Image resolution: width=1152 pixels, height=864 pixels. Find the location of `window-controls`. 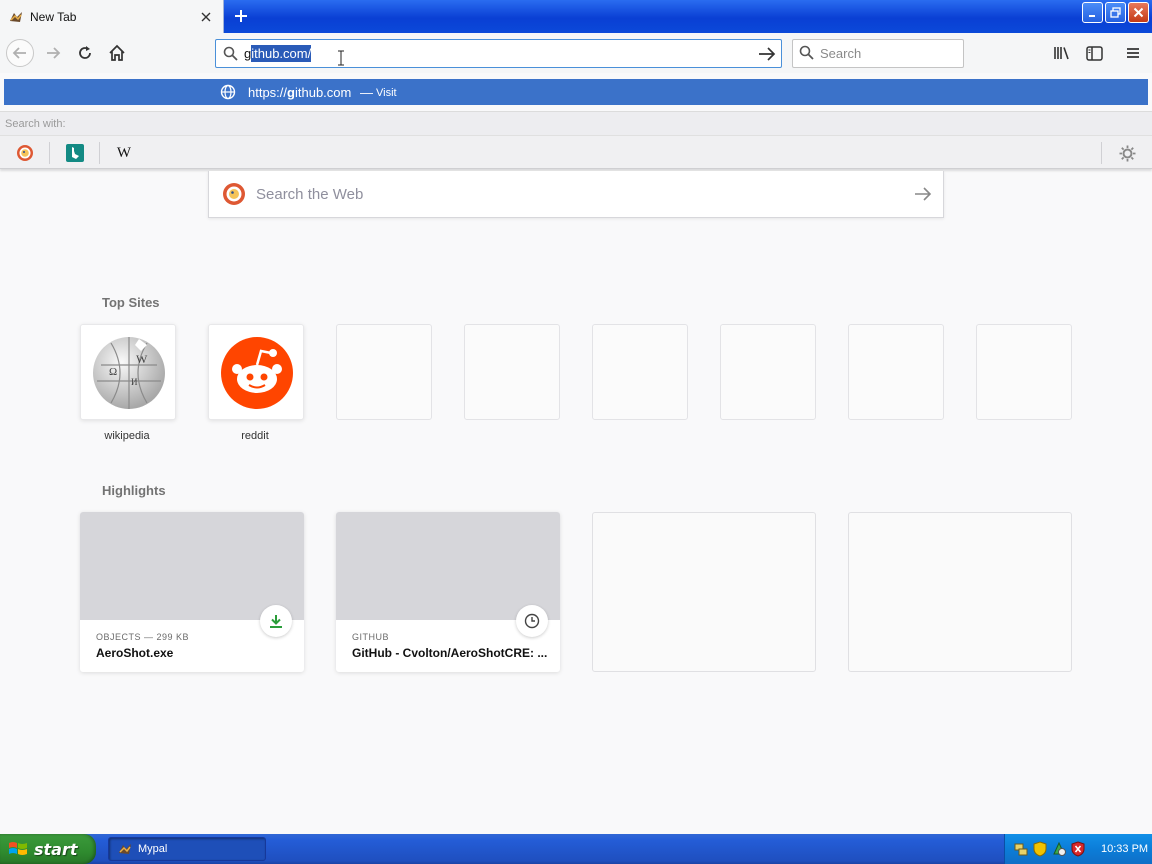

window-controls is located at coordinates (1115, 12).